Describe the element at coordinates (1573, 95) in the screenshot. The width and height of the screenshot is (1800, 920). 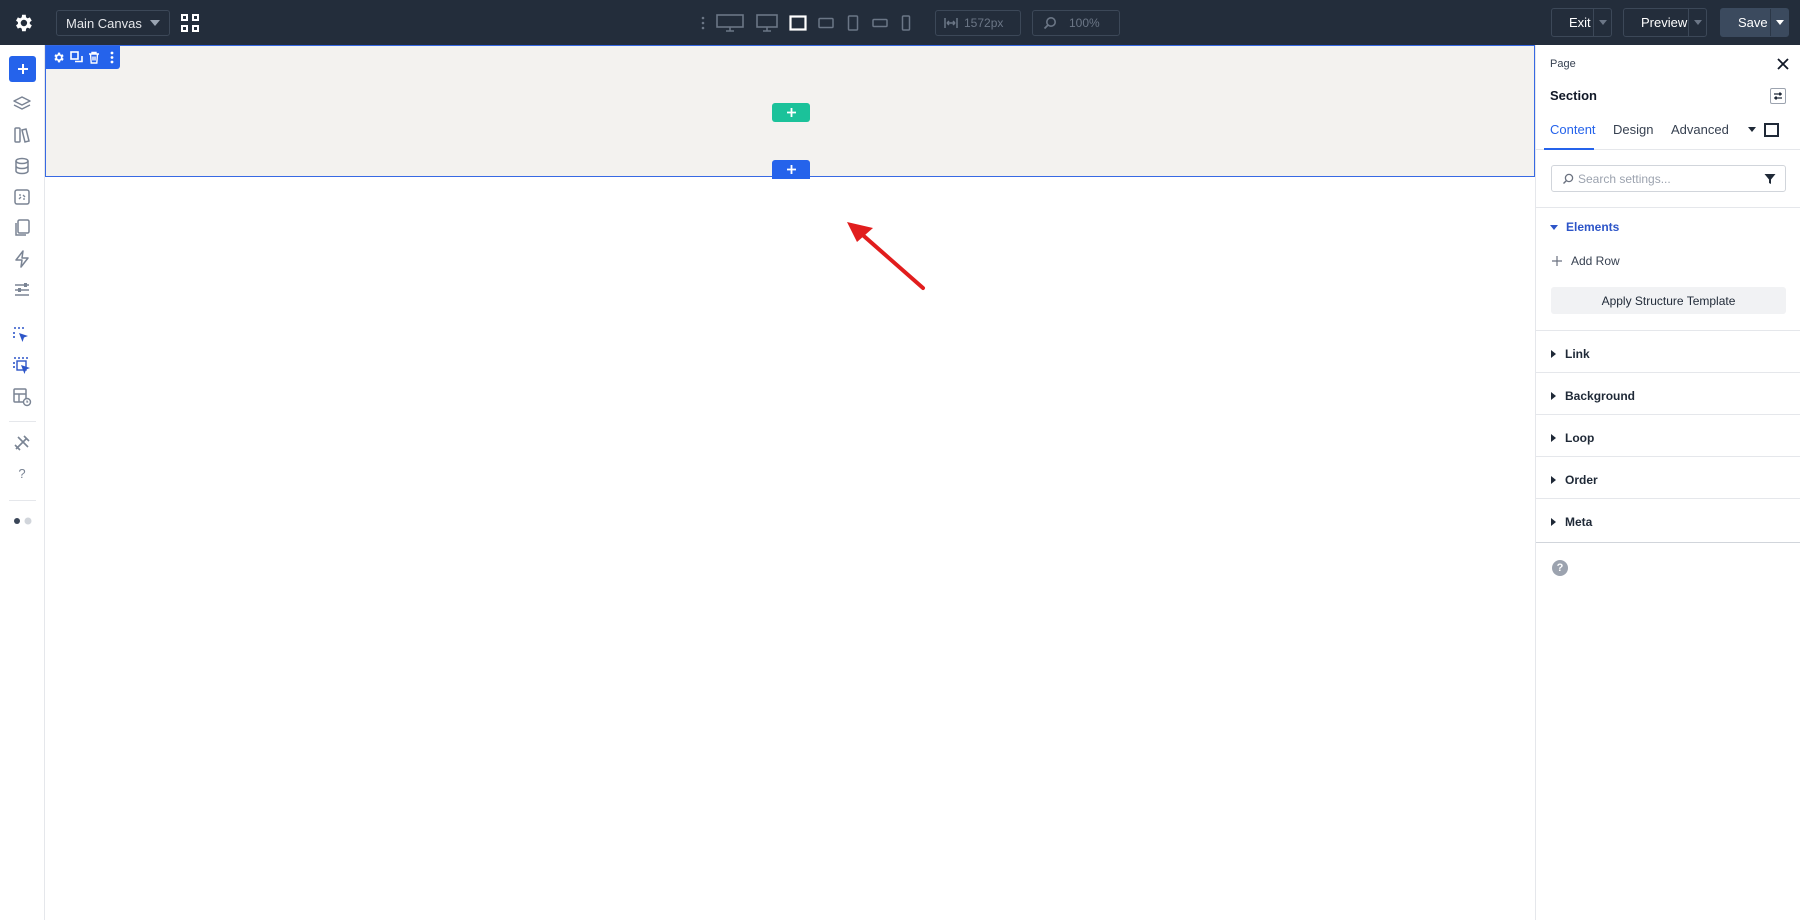
I see `panel-title: Section` at that location.